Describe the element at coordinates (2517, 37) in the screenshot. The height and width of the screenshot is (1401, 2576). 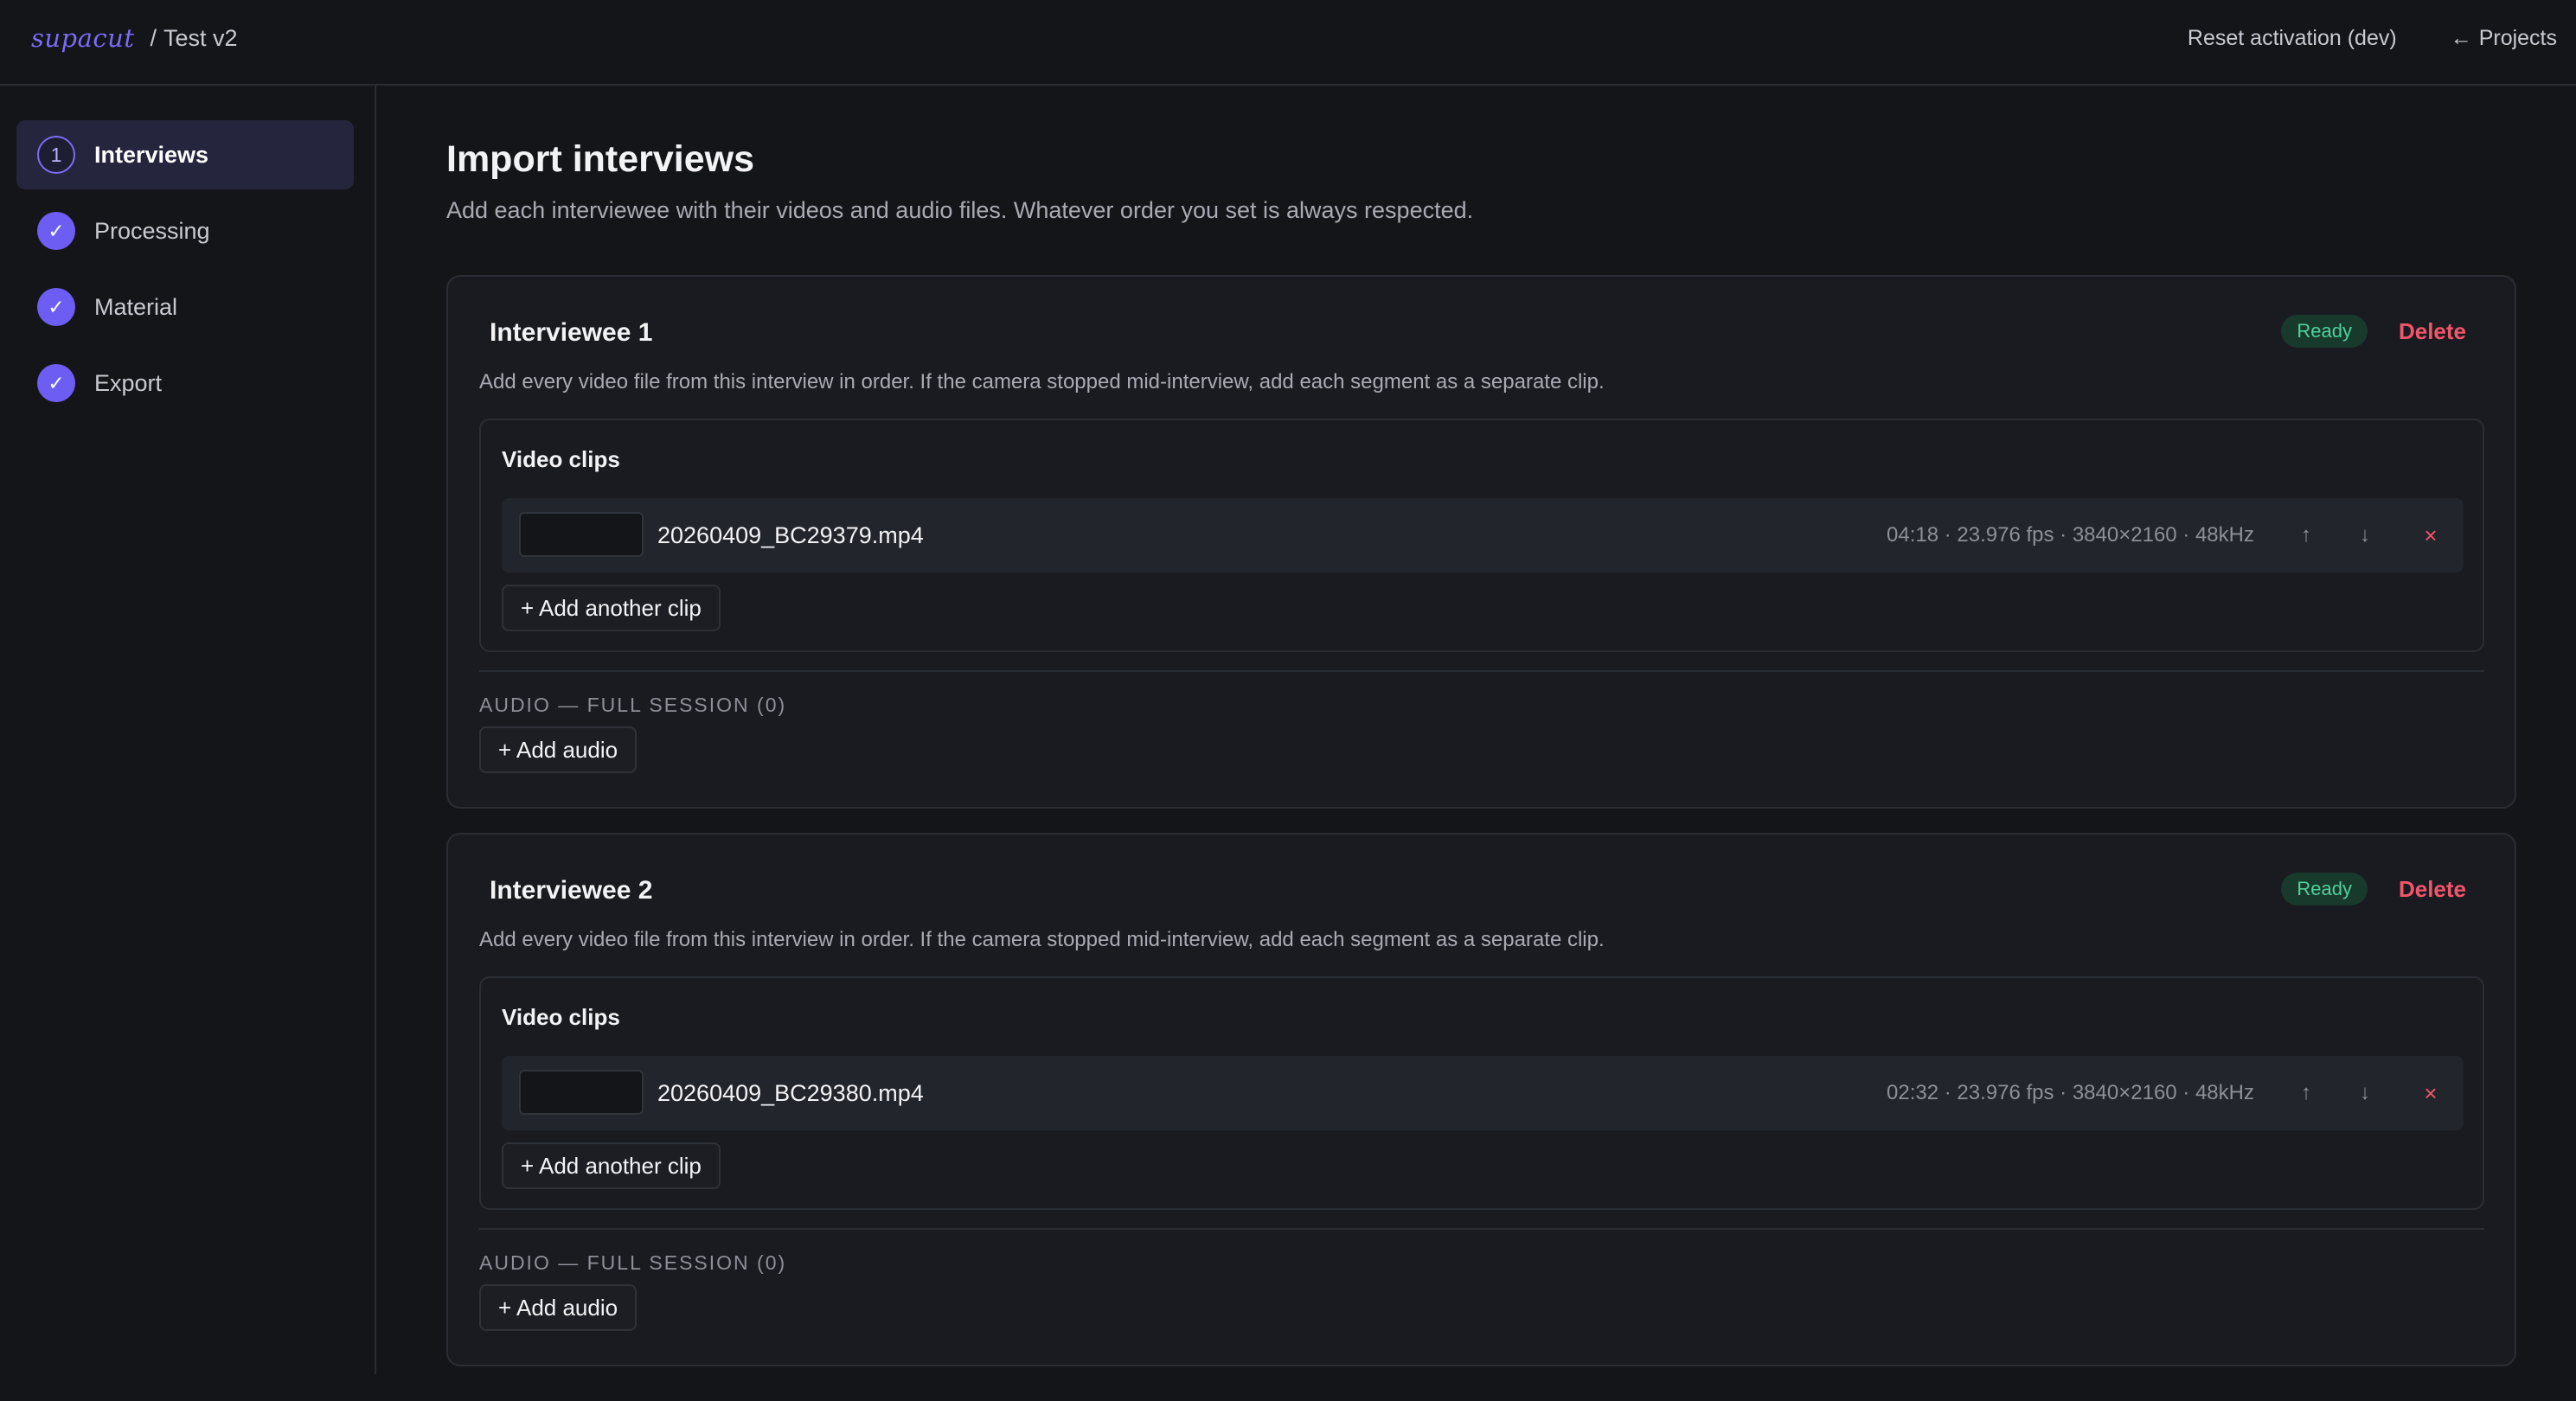
I see `projects-link-label: Projects` at that location.